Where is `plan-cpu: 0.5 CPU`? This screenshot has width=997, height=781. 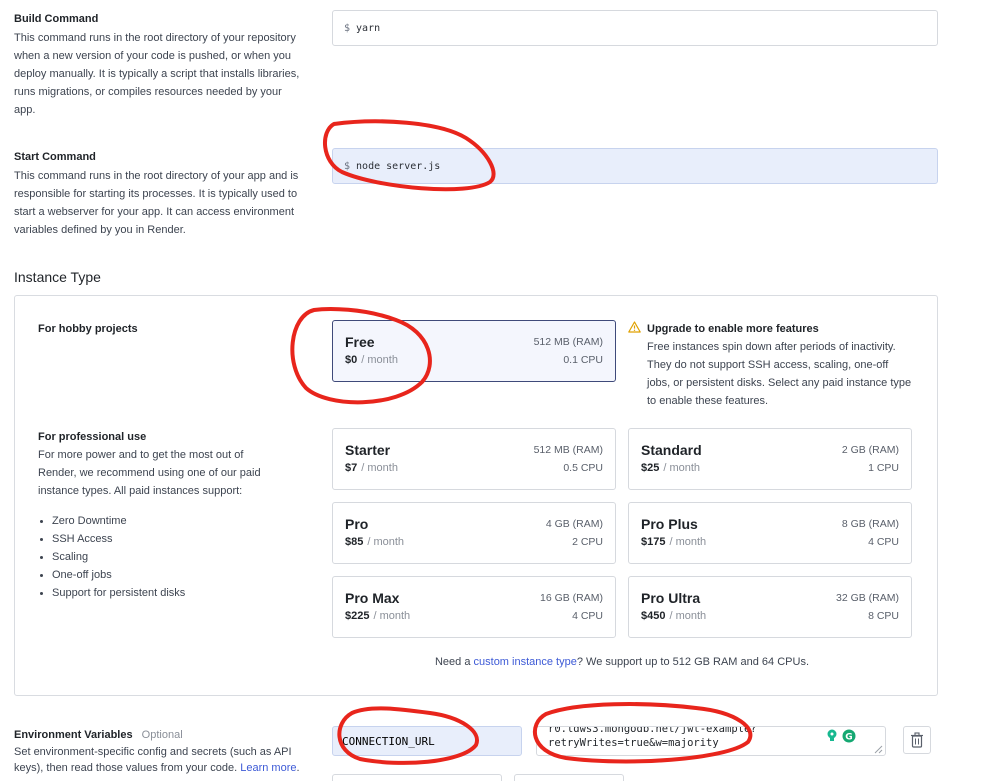
plan-cpu: 0.5 CPU is located at coordinates (583, 468).